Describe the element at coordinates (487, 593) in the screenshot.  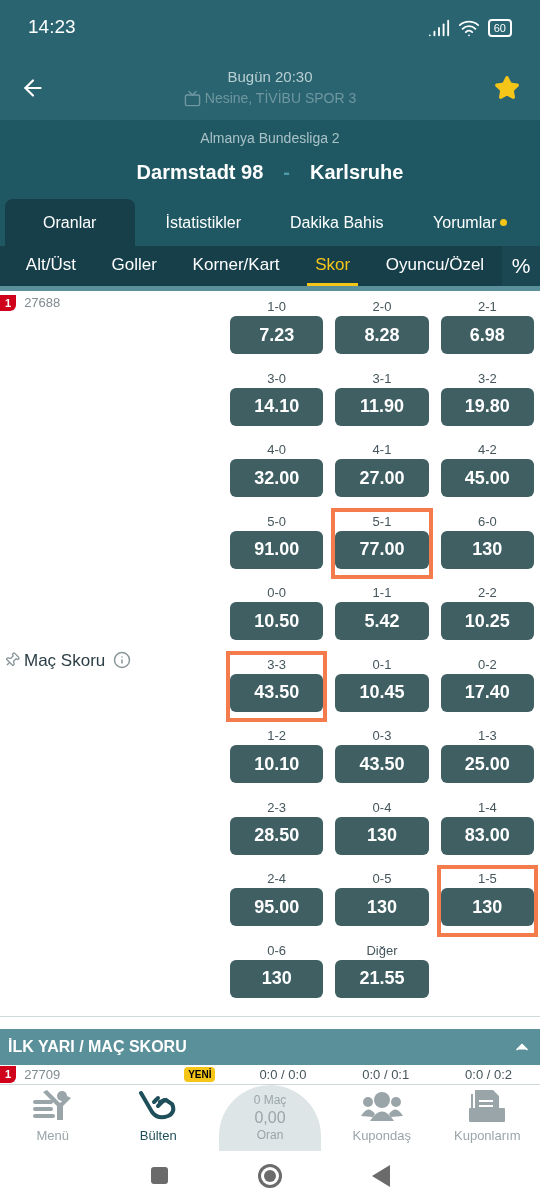
I see `score-label: 2-2` at that location.